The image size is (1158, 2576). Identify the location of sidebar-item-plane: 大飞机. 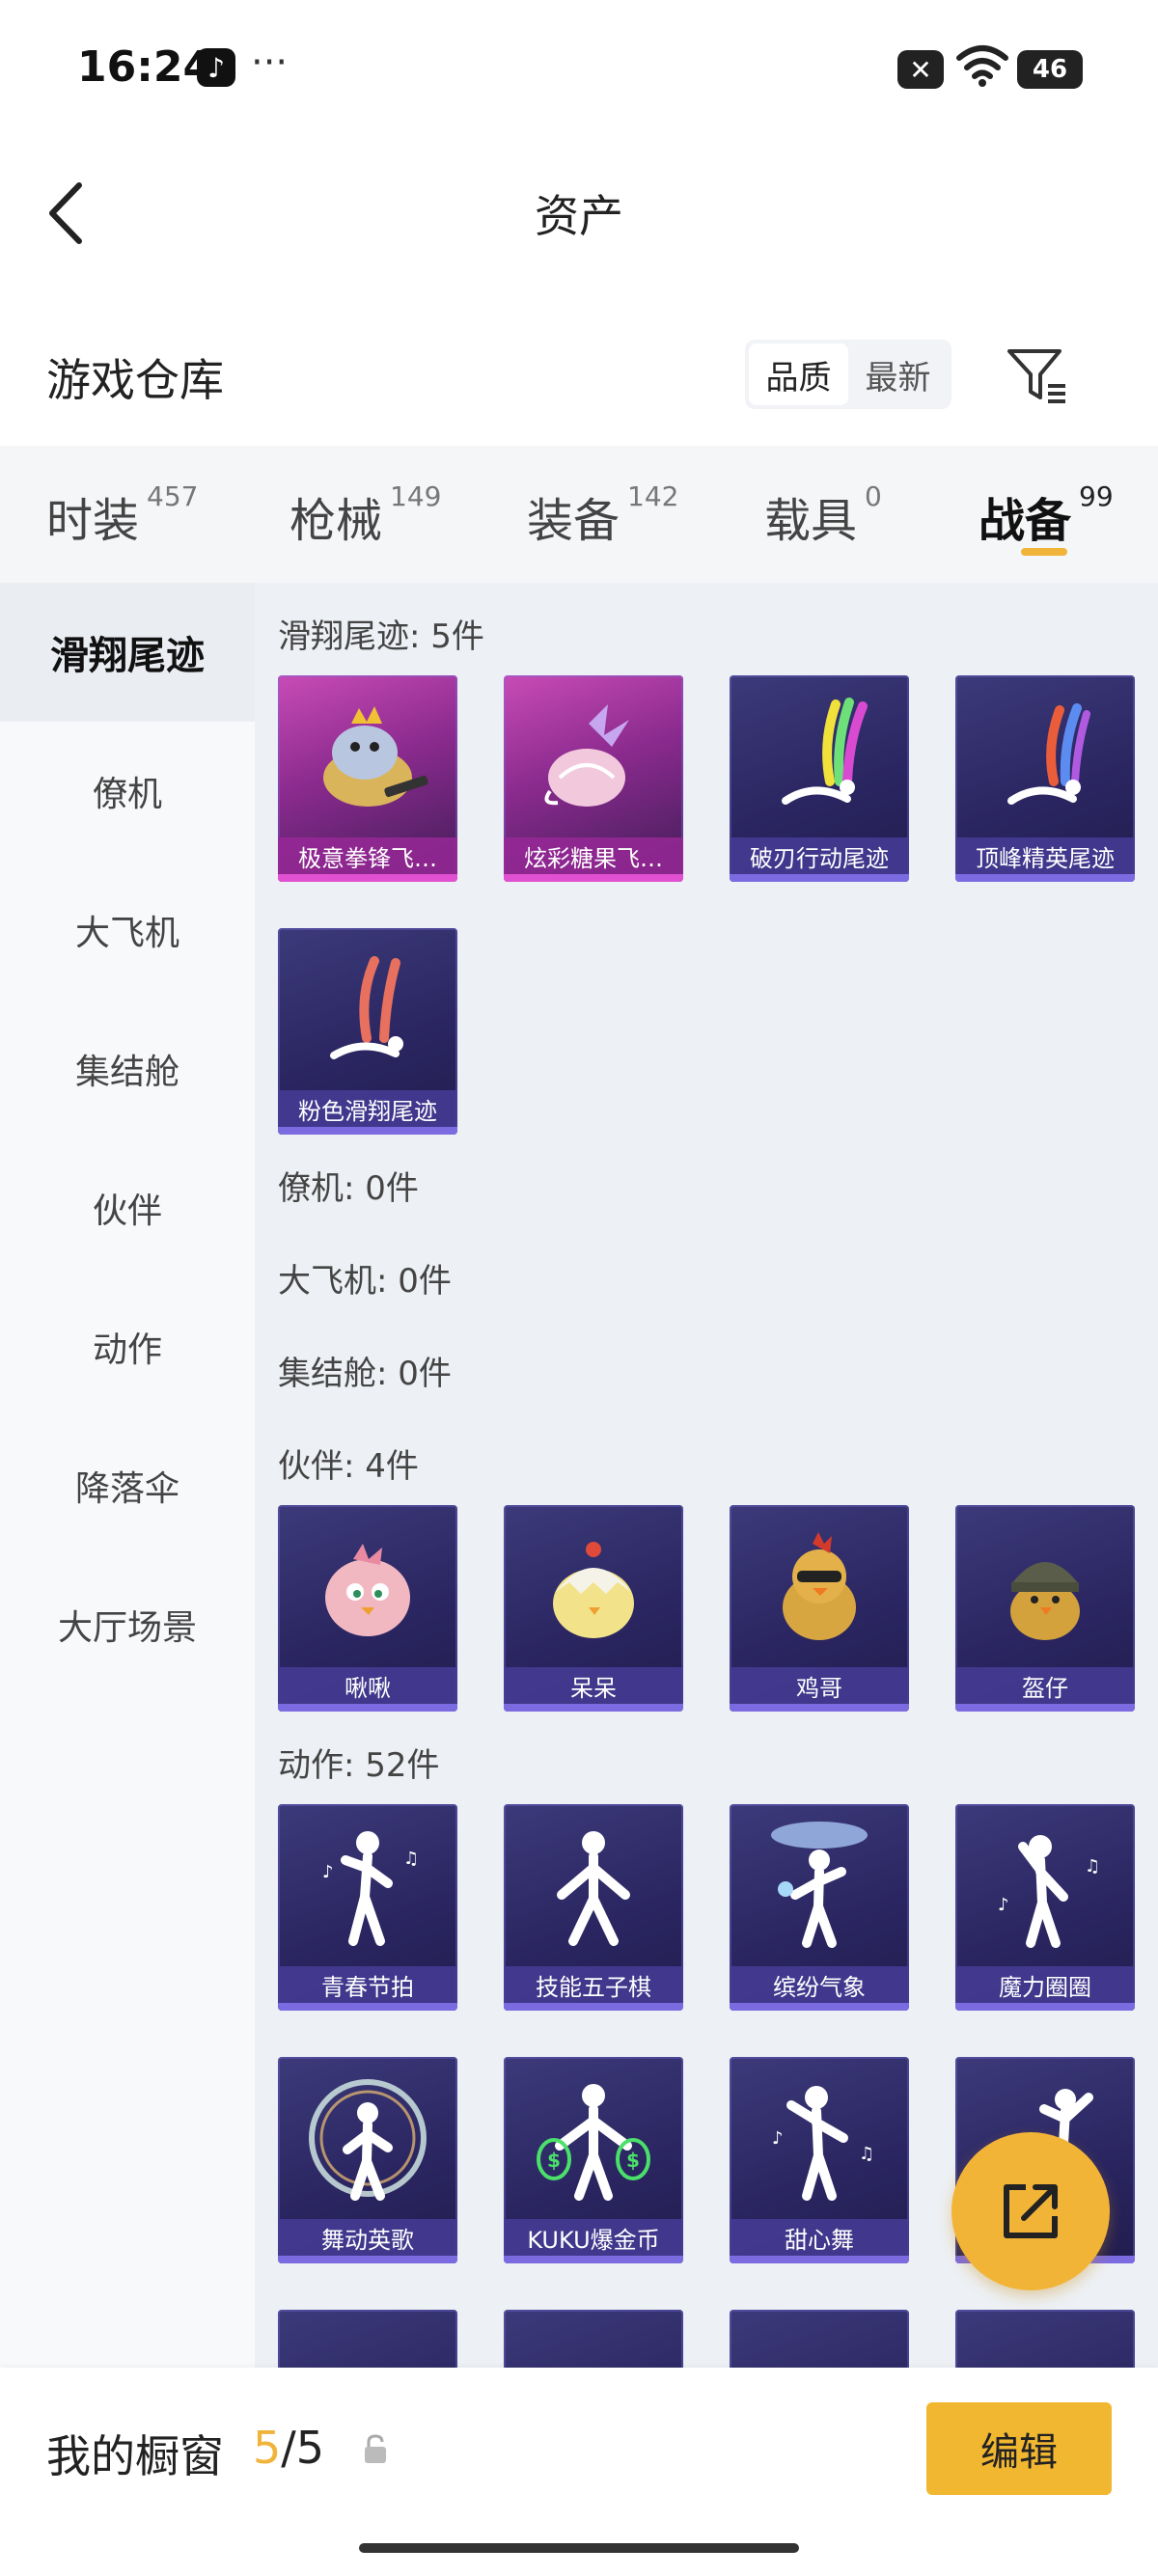
(127, 931).